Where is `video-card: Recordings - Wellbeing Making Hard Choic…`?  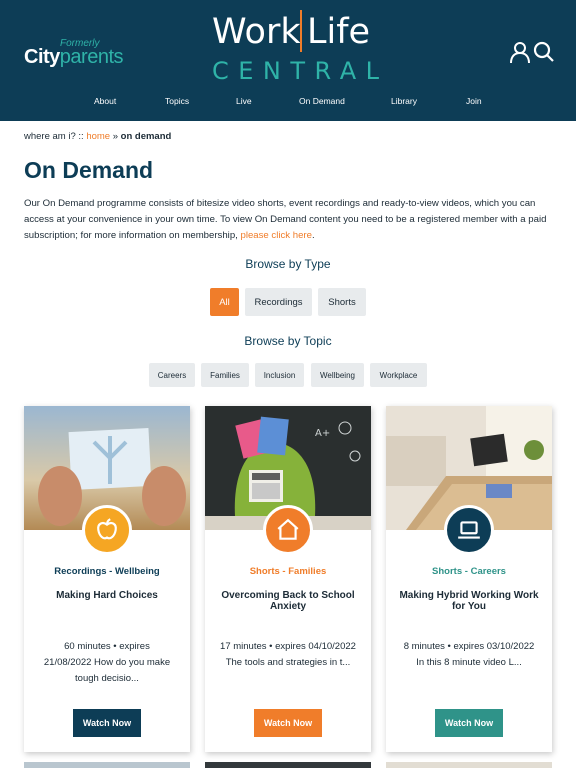
video-card: Recordings - Wellbeing Making Hard Choic… is located at coordinates (107, 579).